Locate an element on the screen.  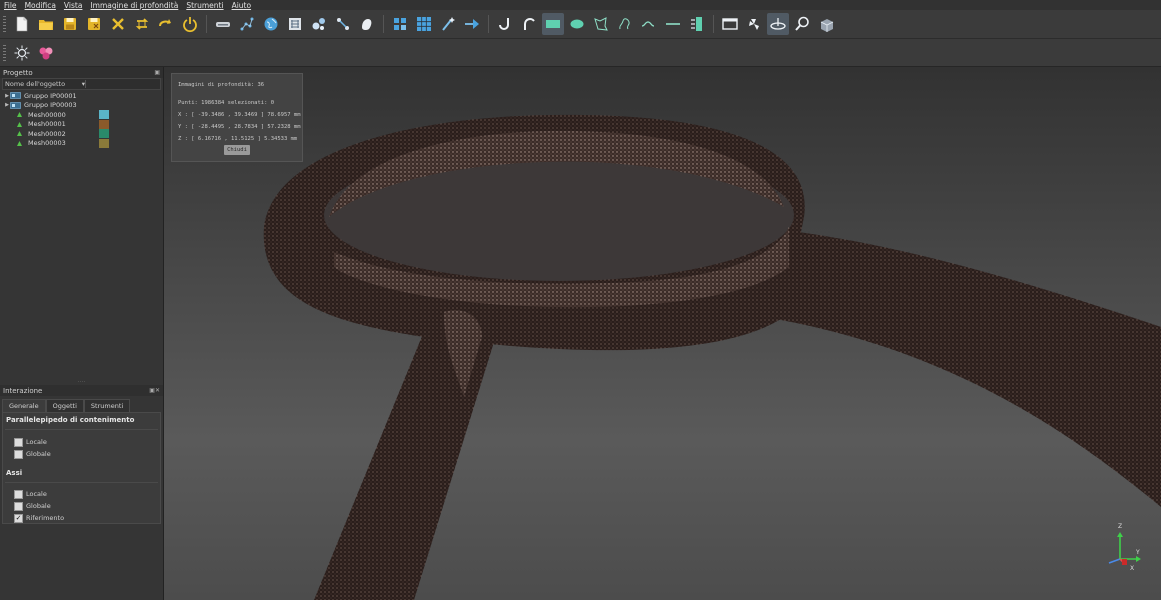
close-info-button: Chiudi is located at coordinates (237, 150).